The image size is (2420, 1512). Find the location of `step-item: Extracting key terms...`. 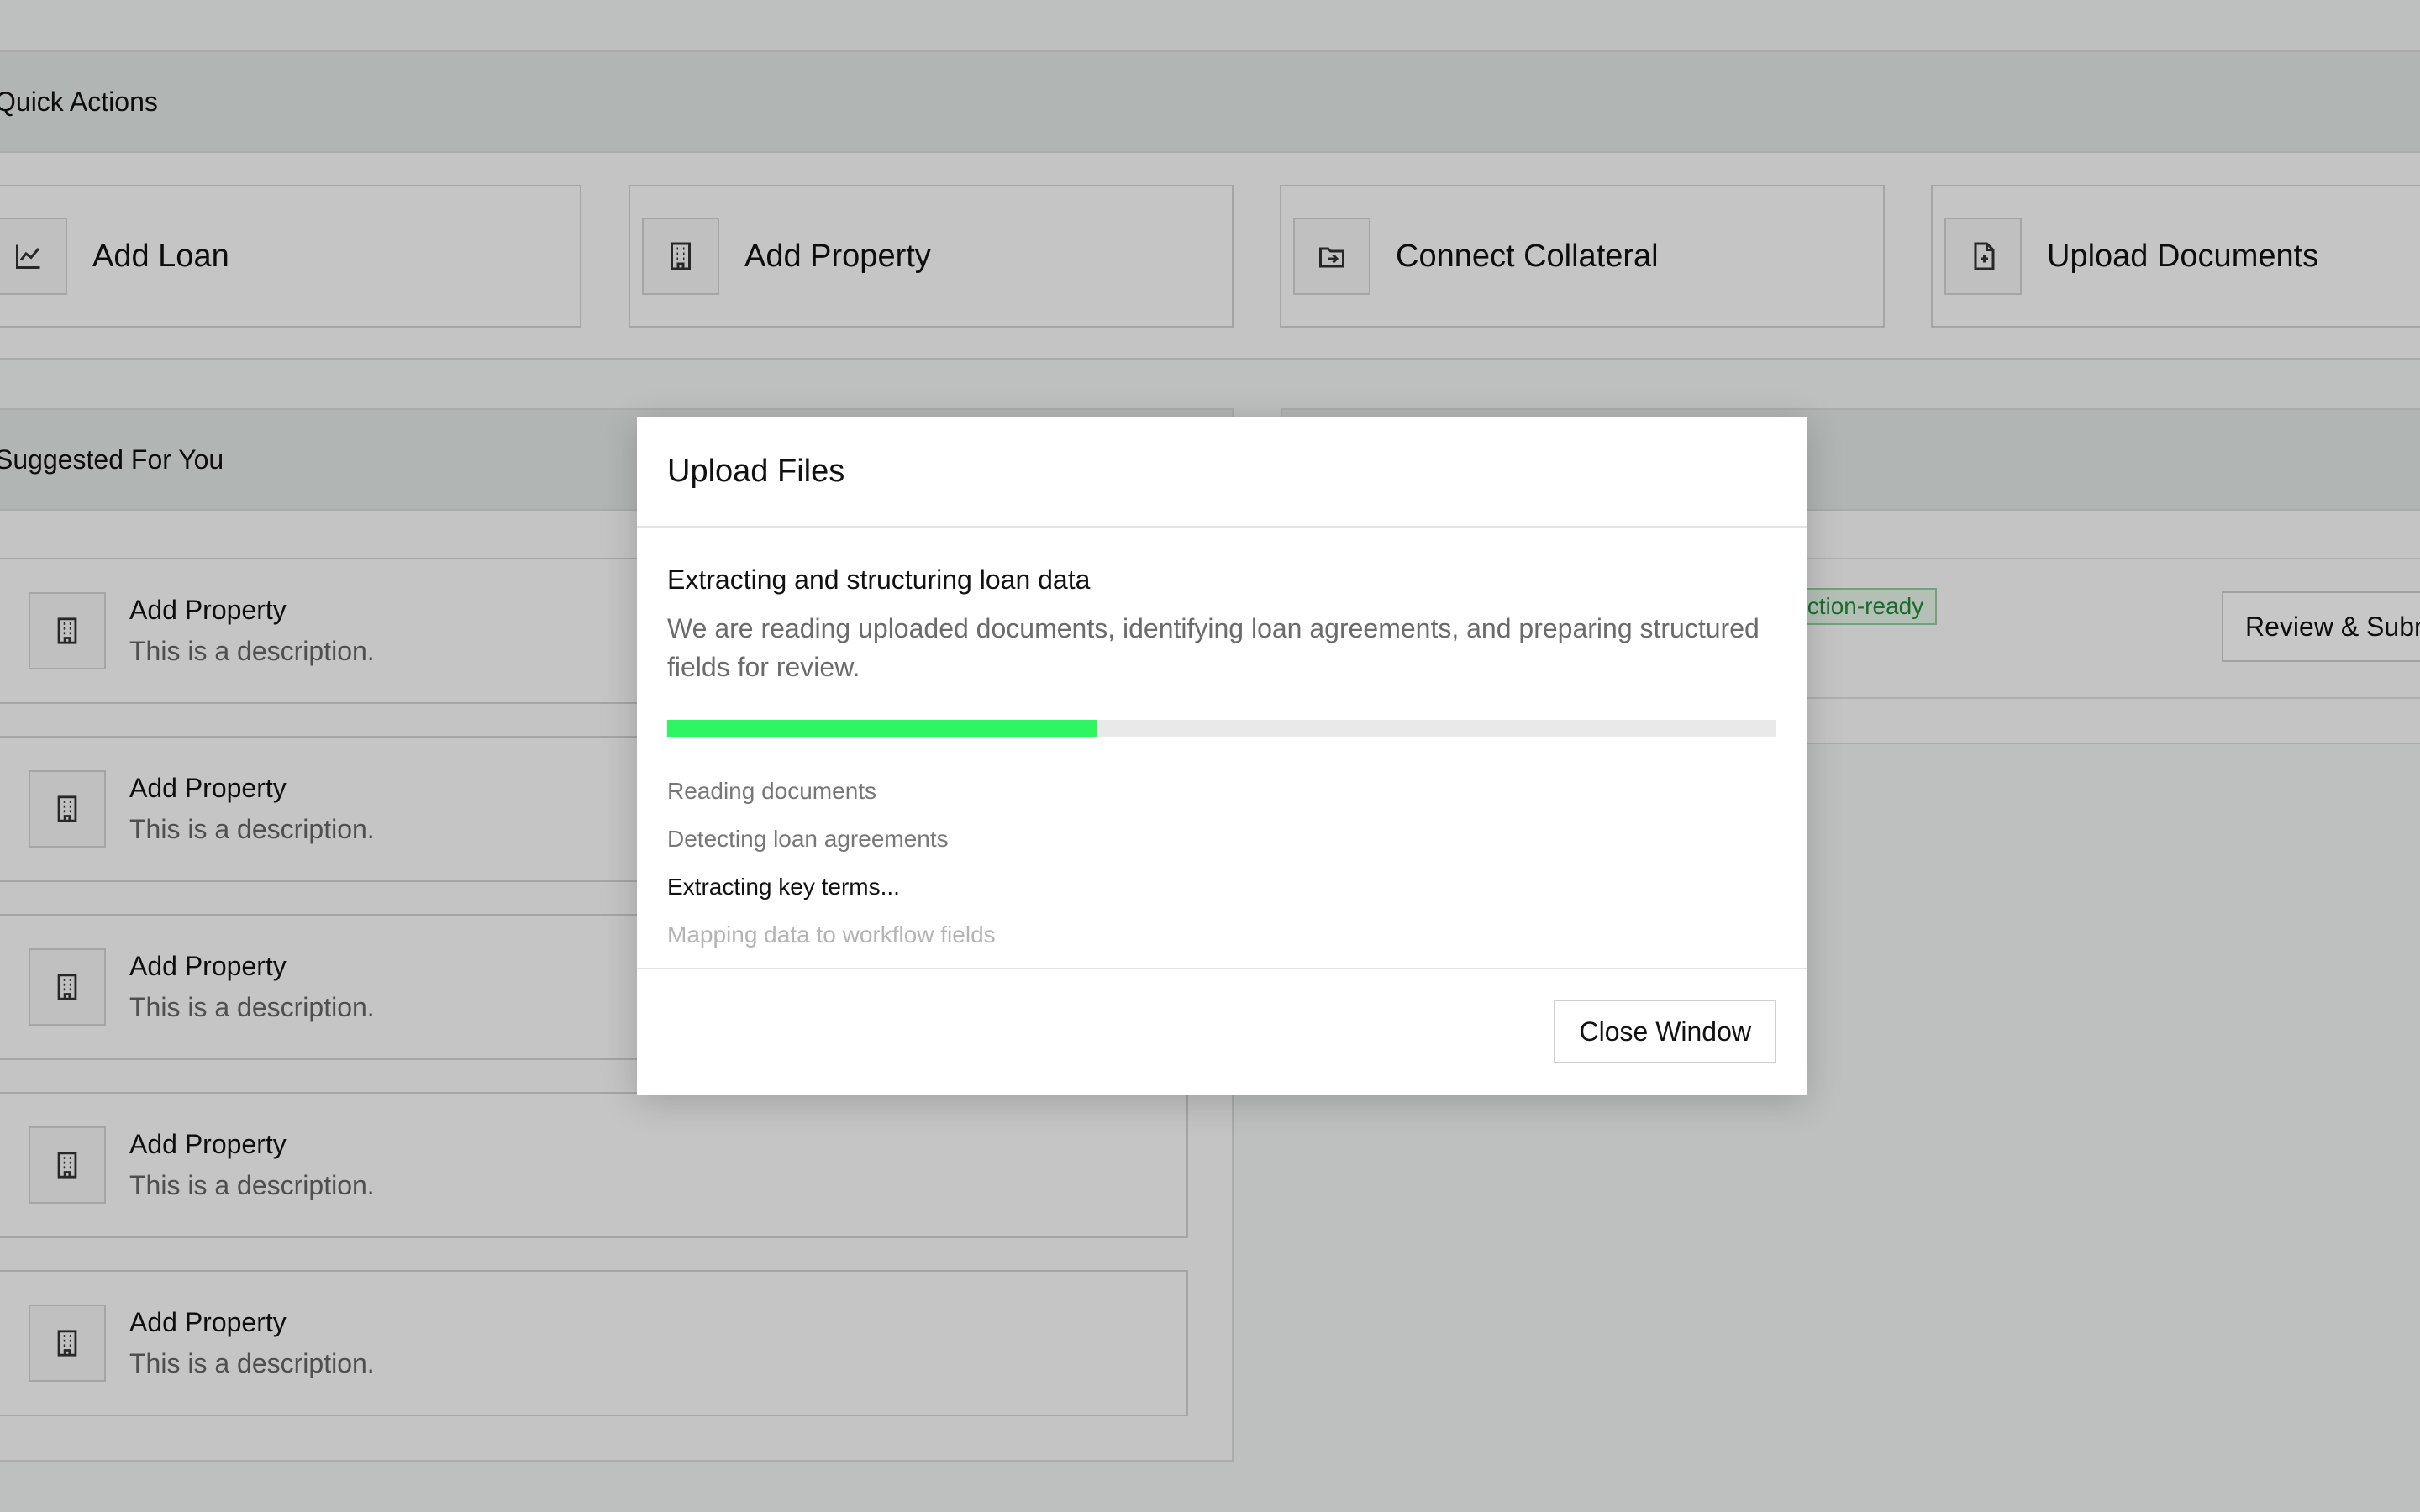

step-item: Extracting key terms... is located at coordinates (783, 887).